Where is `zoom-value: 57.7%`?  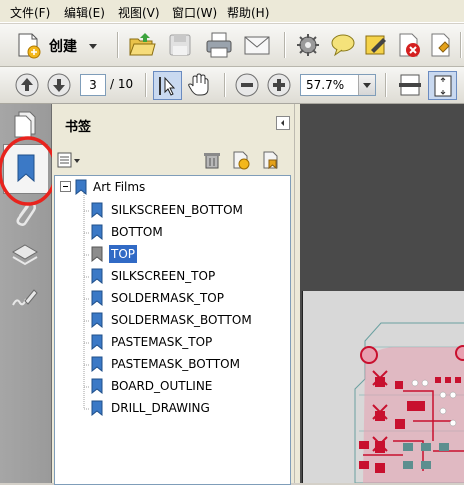
zoom-value: 57.7% is located at coordinates (325, 85).